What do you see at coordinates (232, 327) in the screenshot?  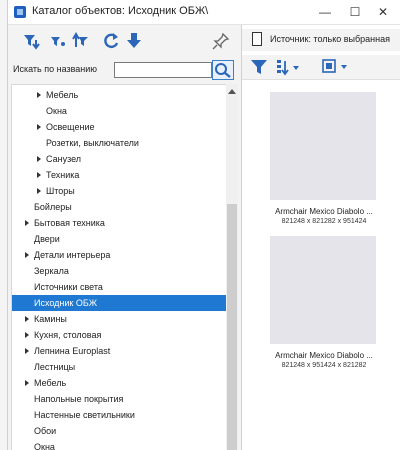 I see `scroll-thumb` at bounding box center [232, 327].